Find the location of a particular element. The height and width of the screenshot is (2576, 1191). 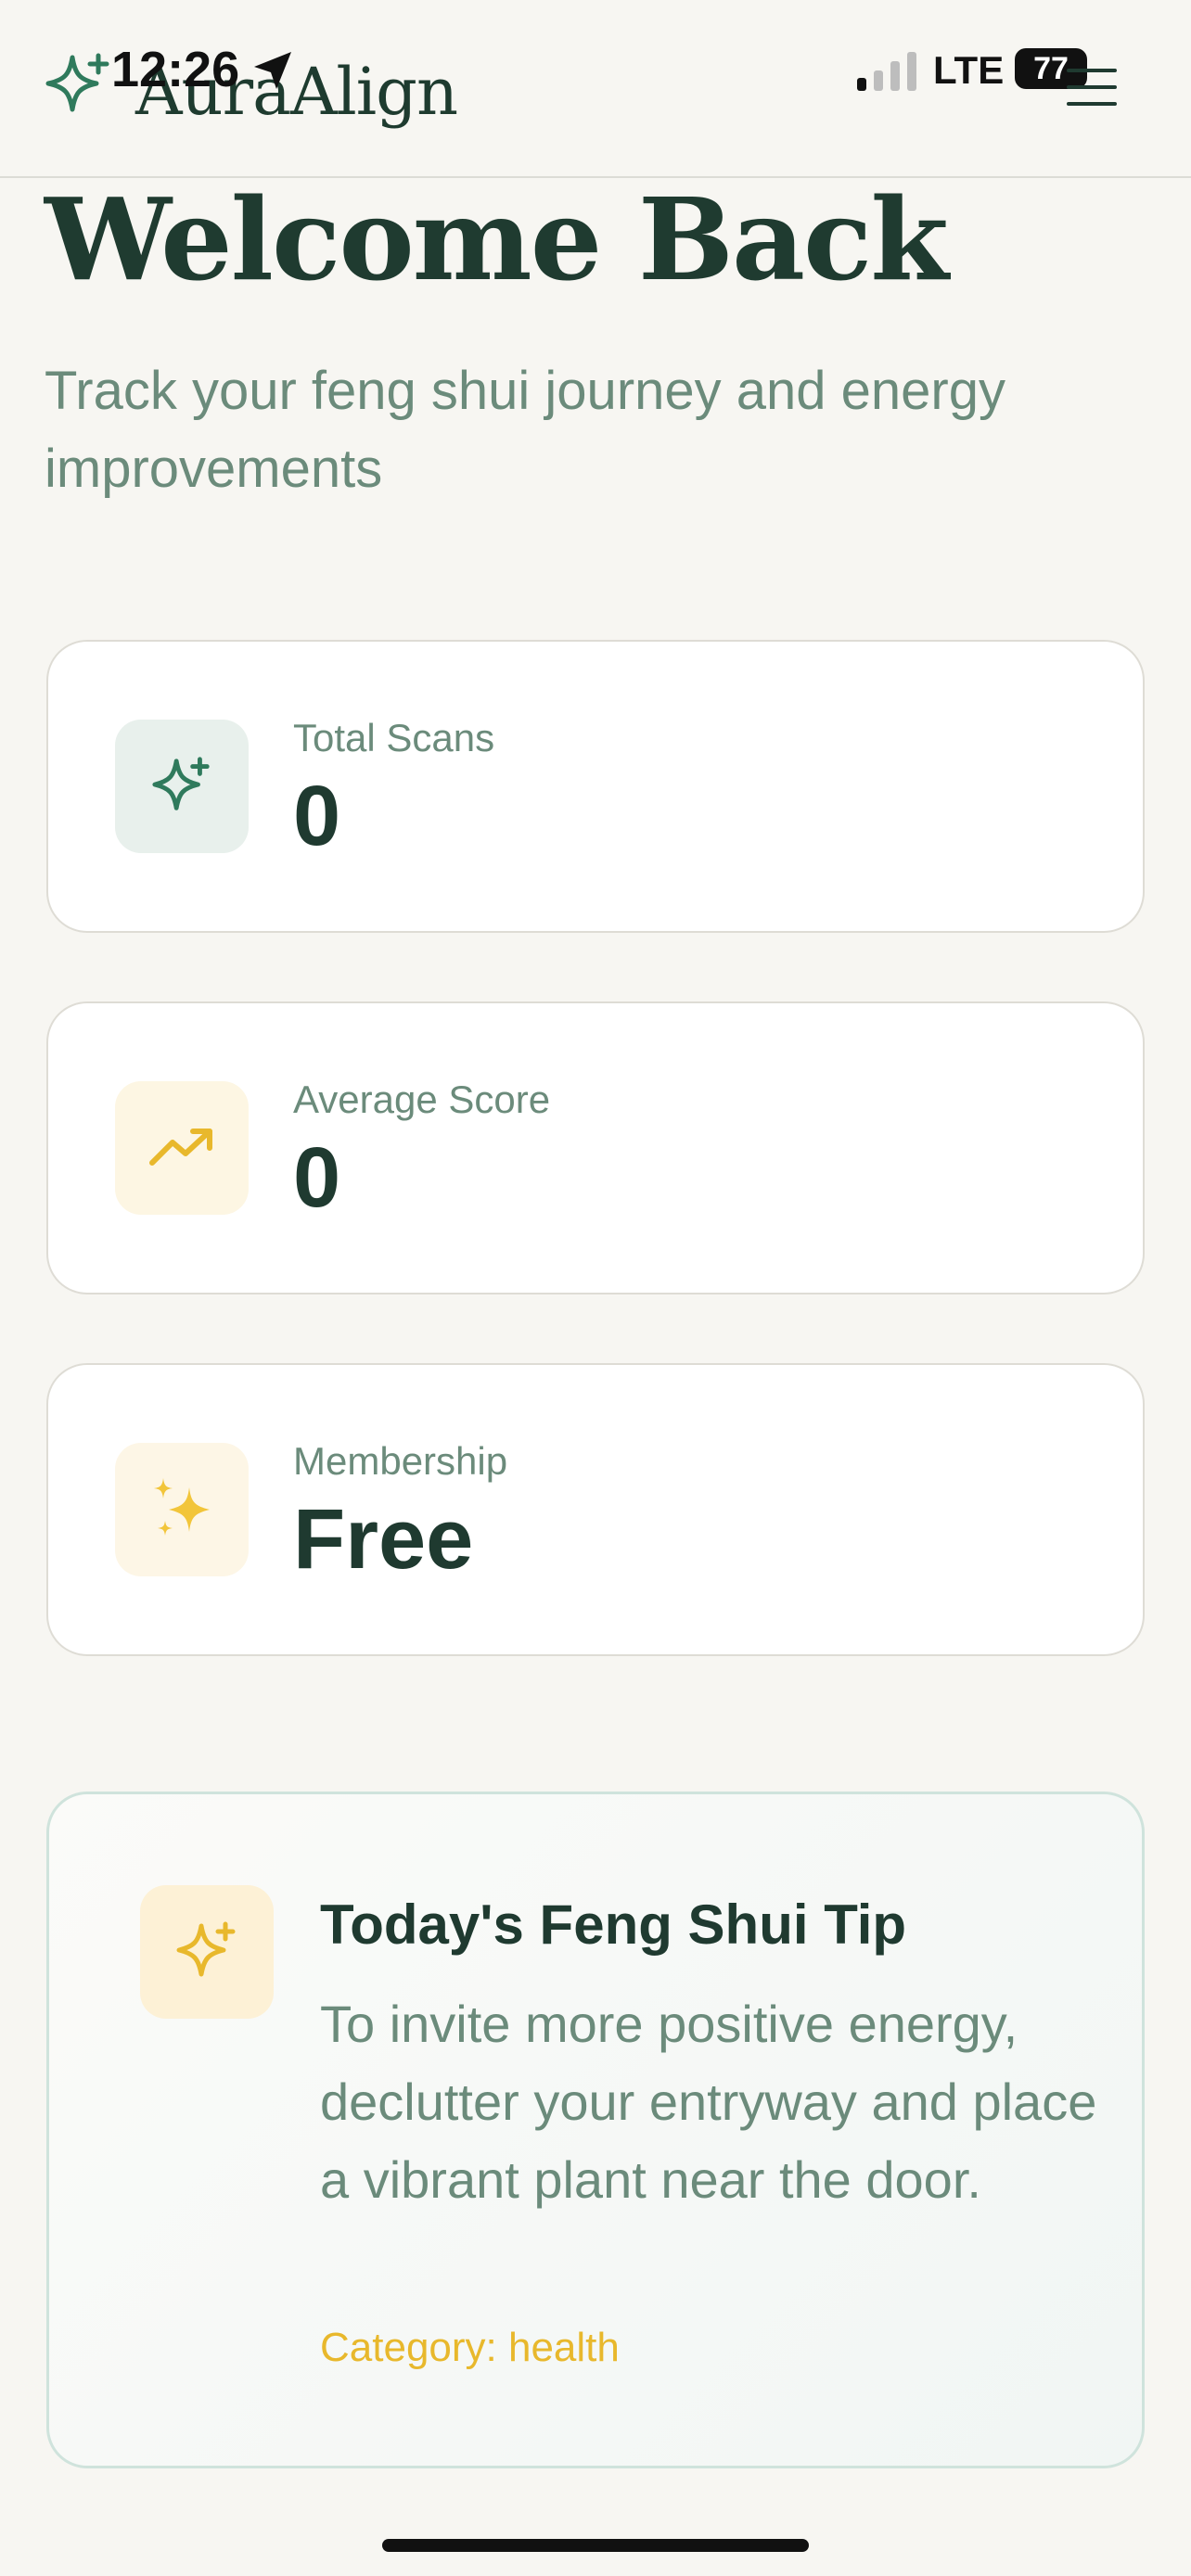

stat-card-average-score: Average Score 0 is located at coordinates (595, 1147).